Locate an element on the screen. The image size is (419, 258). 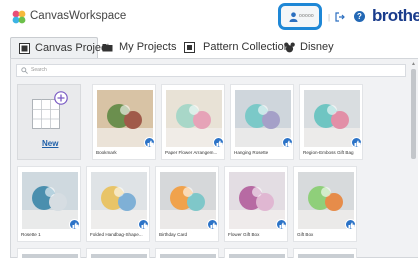
app-logo-icon is located at coordinates (19, 17).